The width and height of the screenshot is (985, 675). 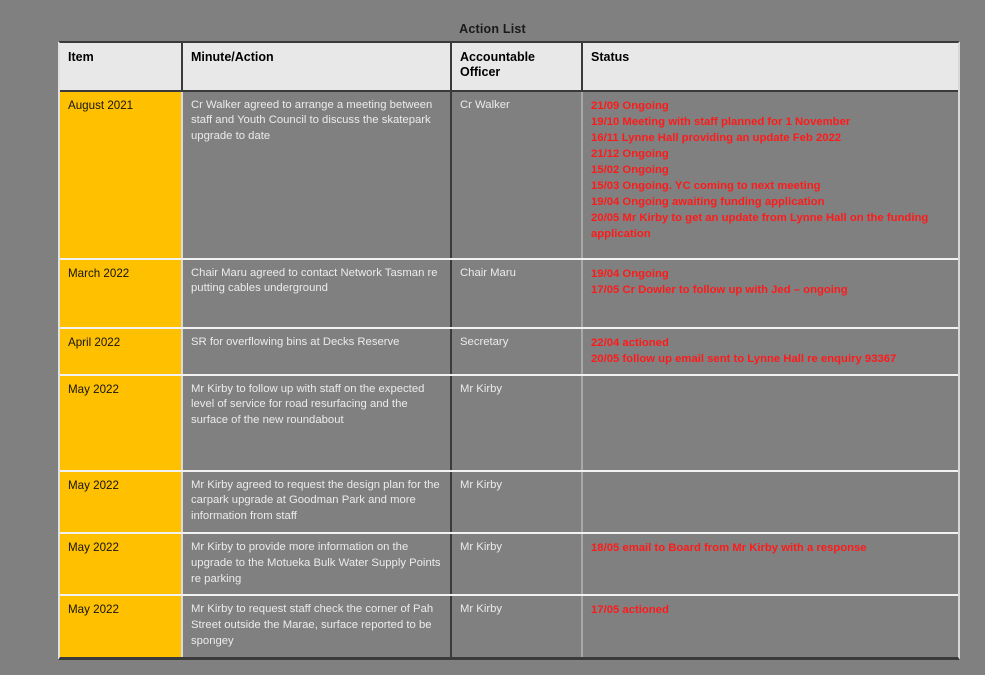 I want to click on column-header-accountable-officer: Accountable Officer, so click(x=517, y=67).